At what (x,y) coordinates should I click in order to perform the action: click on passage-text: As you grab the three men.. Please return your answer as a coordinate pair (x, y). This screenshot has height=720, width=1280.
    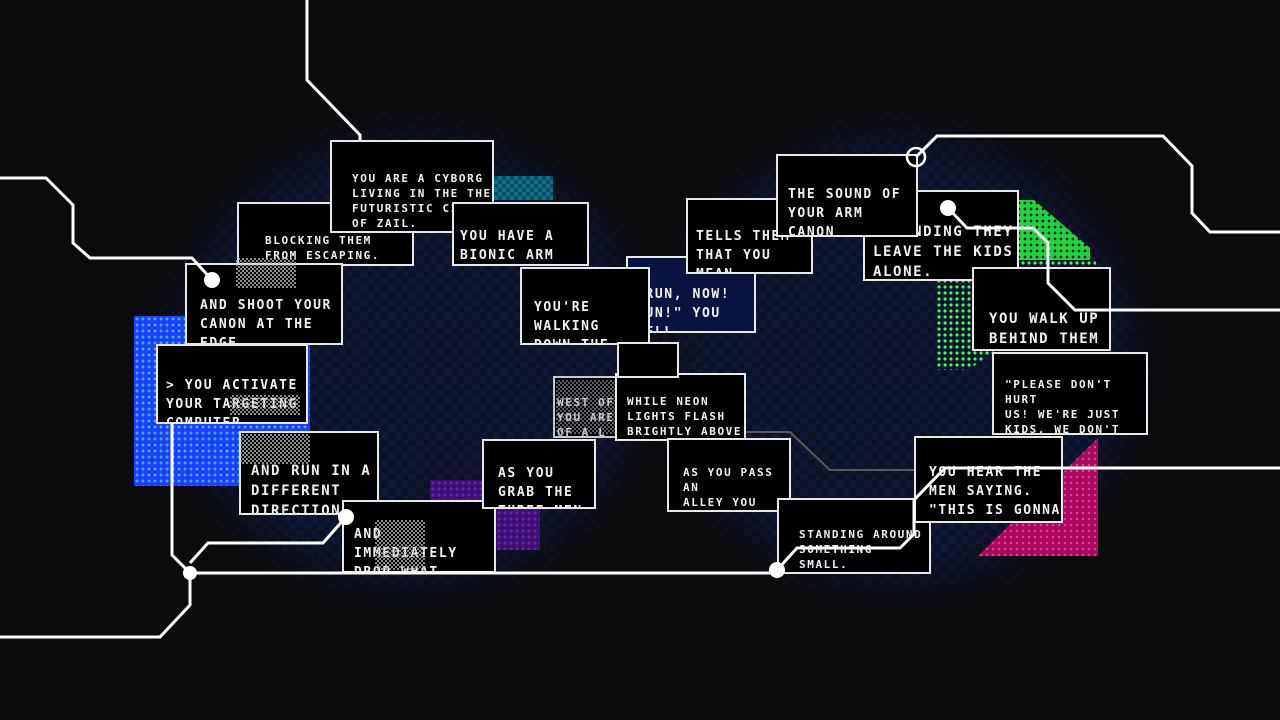
    Looking at the image, I should click on (544, 486).